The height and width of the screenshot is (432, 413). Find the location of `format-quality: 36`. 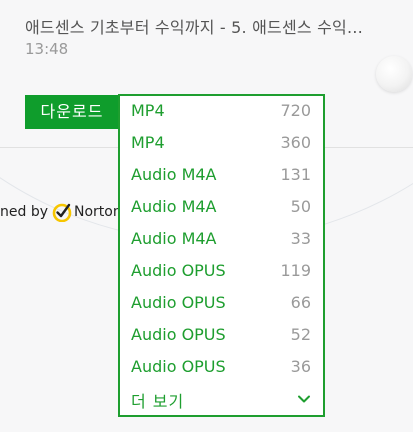

format-quality: 36 is located at coordinates (300, 366).